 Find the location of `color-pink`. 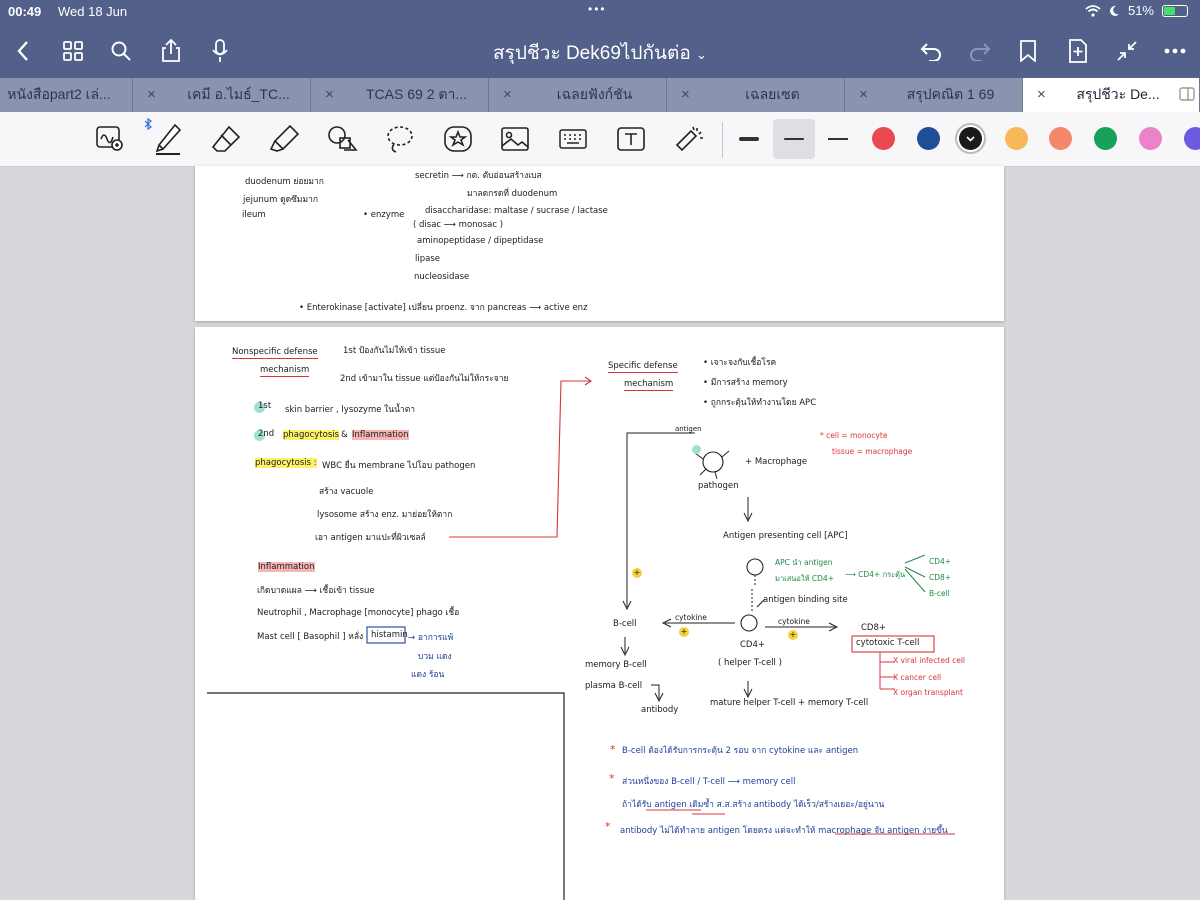

color-pink is located at coordinates (1150, 138).